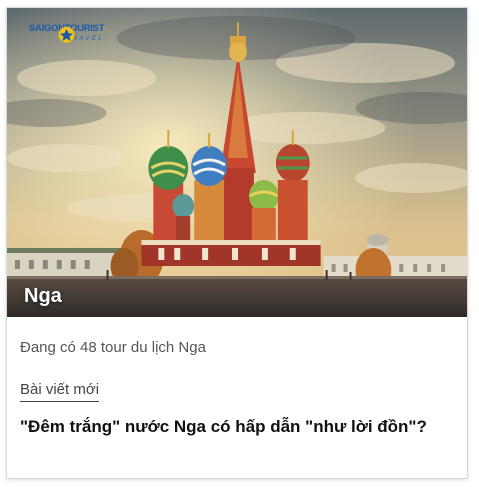  Describe the element at coordinates (60, 391) in the screenshot. I see `tab-new-articles: Bài viết mới` at that location.